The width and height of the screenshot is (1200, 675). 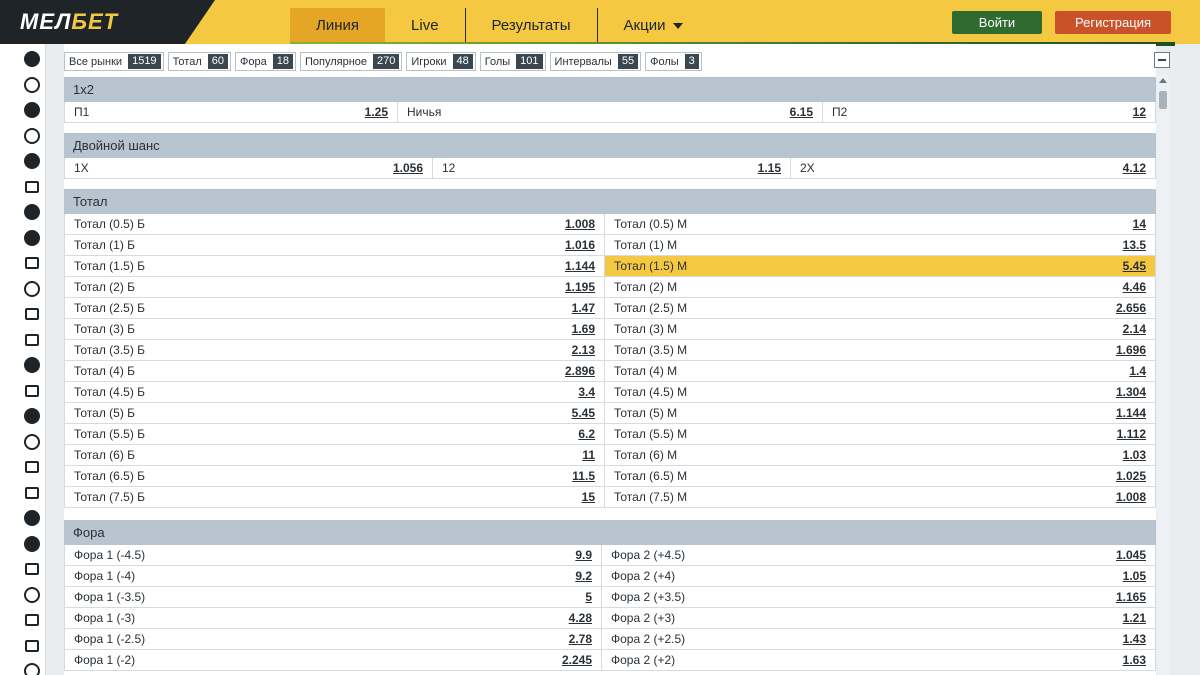 I want to click on nav-item-live: Live, so click(x=425, y=25).